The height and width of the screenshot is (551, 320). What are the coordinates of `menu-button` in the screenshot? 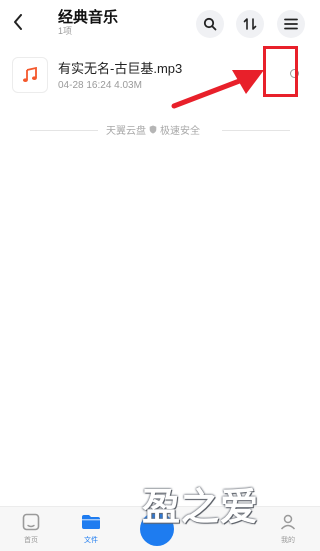 It's located at (291, 24).